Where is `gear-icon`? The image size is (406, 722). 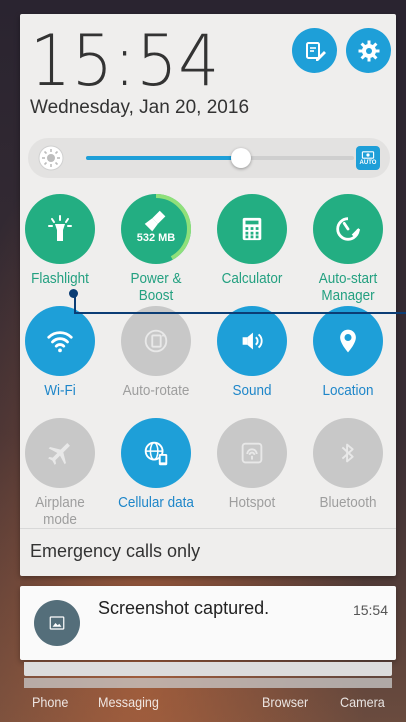
gear-icon is located at coordinates (368, 50).